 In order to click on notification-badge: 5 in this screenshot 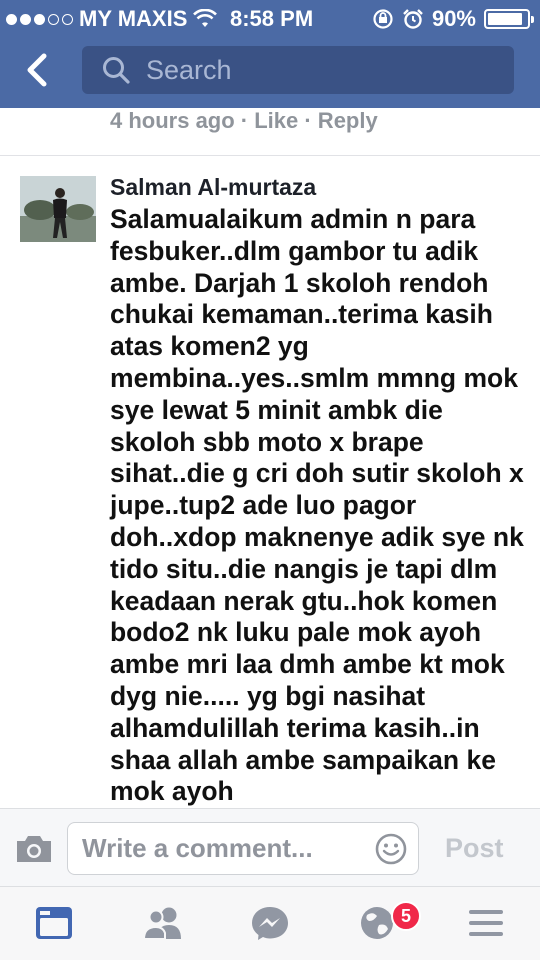, I will do `click(406, 916)`.